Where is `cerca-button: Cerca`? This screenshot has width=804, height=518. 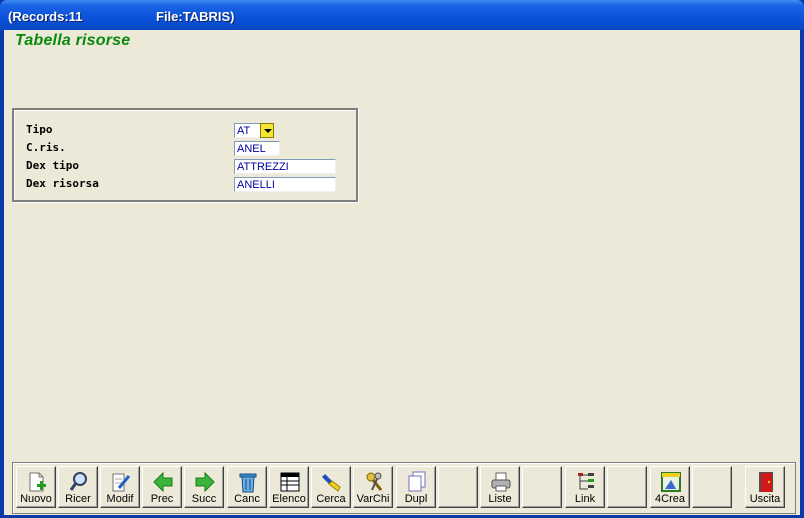
cerca-button: Cerca is located at coordinates (331, 487).